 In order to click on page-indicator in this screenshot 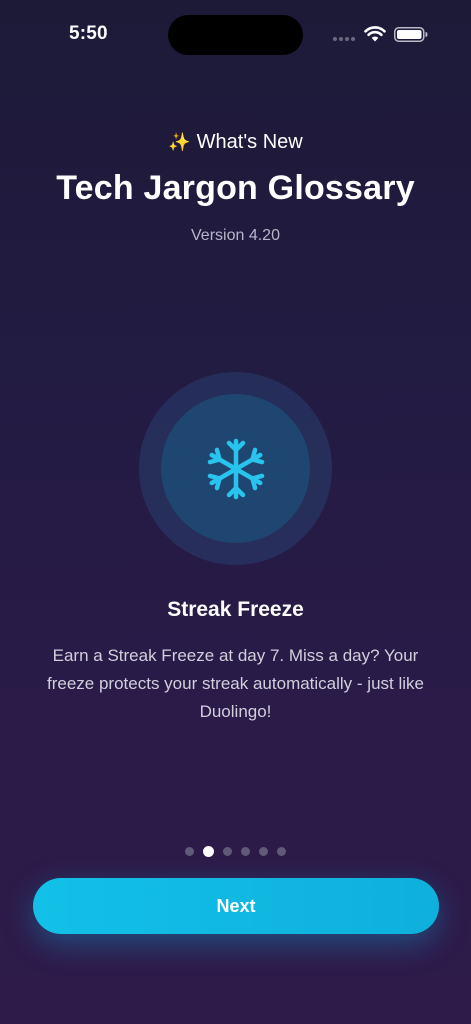, I will do `click(235, 851)`.